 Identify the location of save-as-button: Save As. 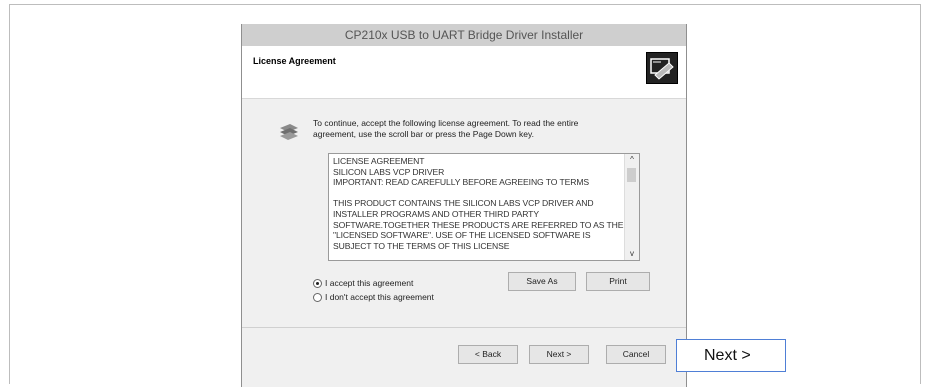
(542, 281).